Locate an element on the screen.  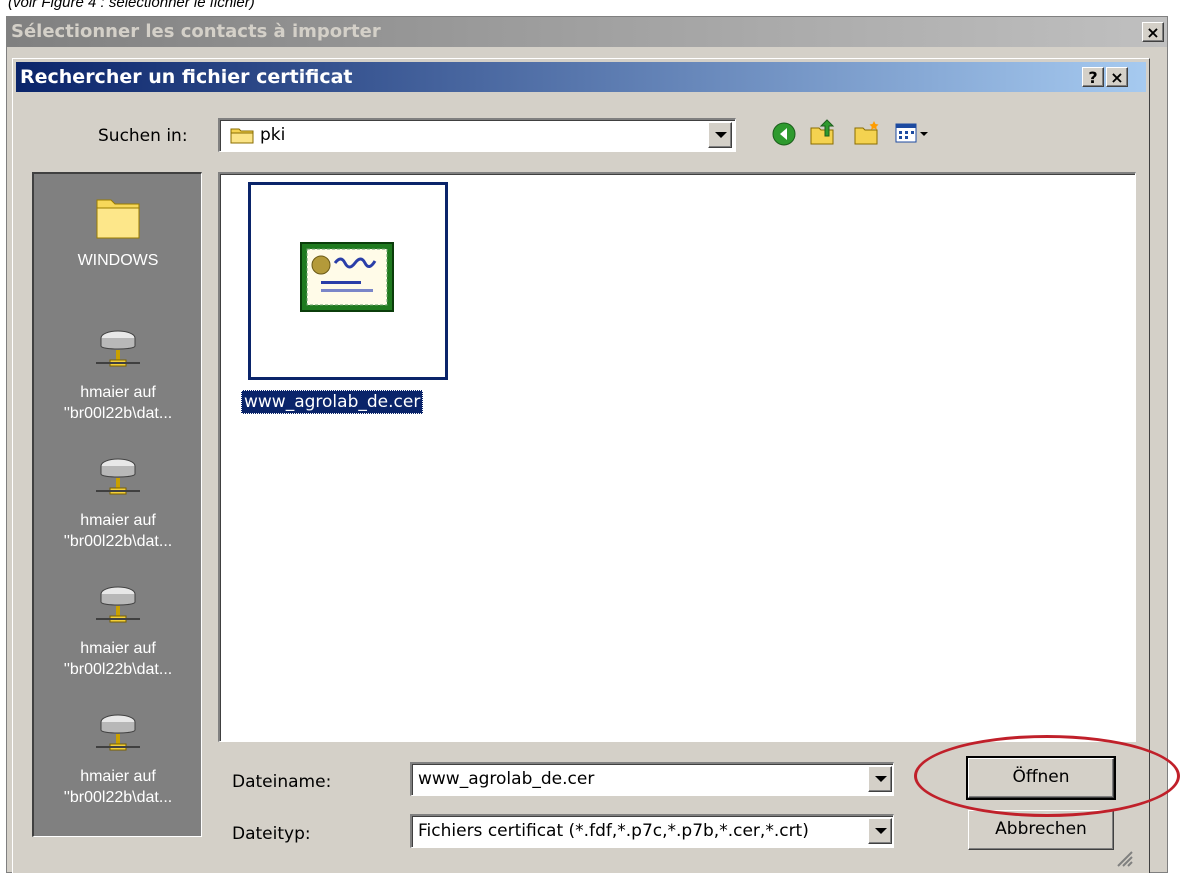
dialog-title: Rechercher un fichier certificat is located at coordinates (581, 77).